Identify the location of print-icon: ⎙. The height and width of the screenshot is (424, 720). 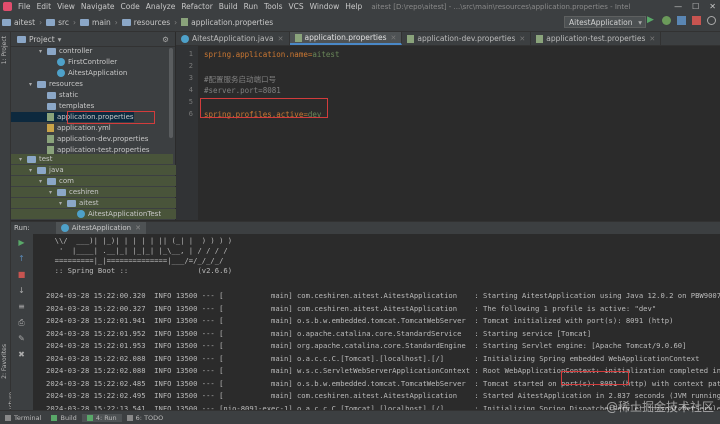
(21, 322).